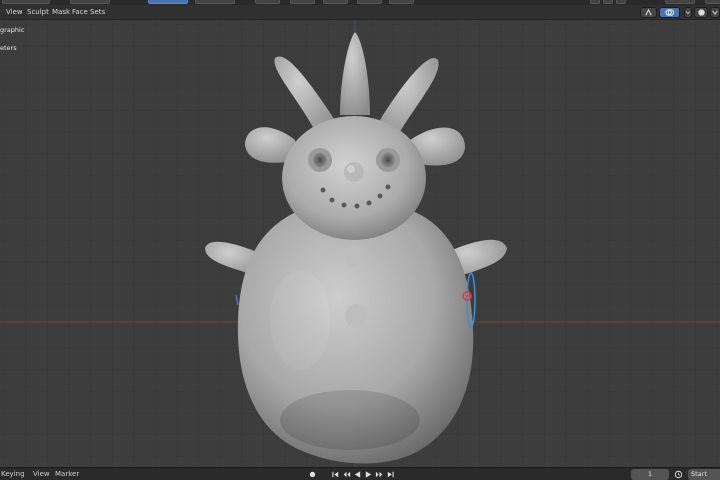 The height and width of the screenshot is (480, 720). Describe the element at coordinates (320, 160) in the screenshot. I see `eye-left-socket` at that location.